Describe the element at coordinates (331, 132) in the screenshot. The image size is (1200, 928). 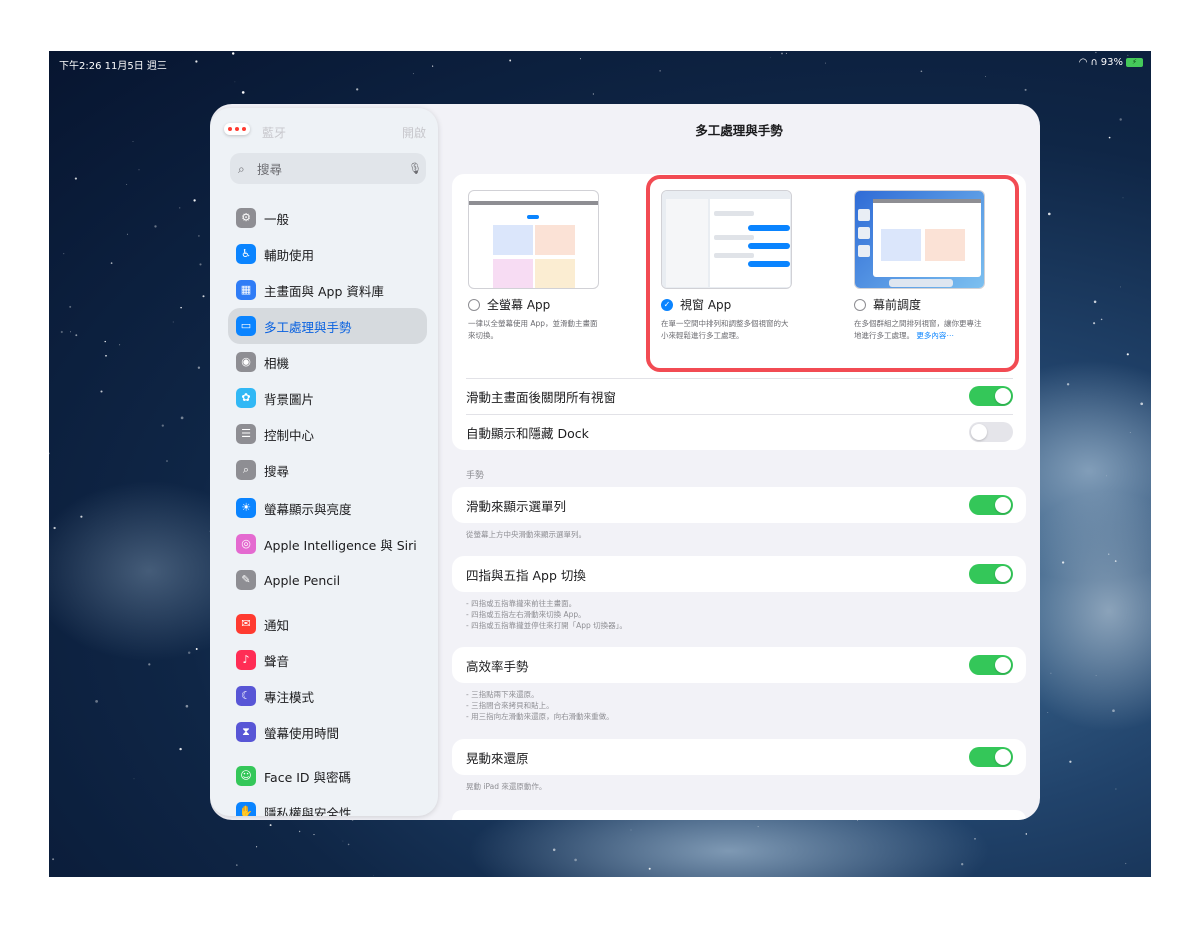
I see `sidebar-faded-bluetooth-row: 藍牙 開啟` at that location.